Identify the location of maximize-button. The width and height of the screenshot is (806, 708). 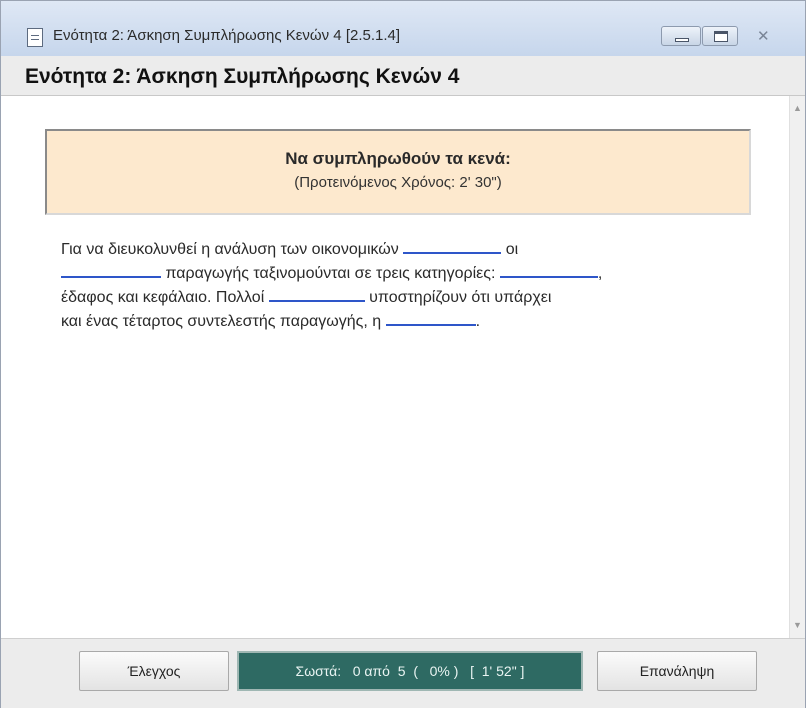
(720, 36).